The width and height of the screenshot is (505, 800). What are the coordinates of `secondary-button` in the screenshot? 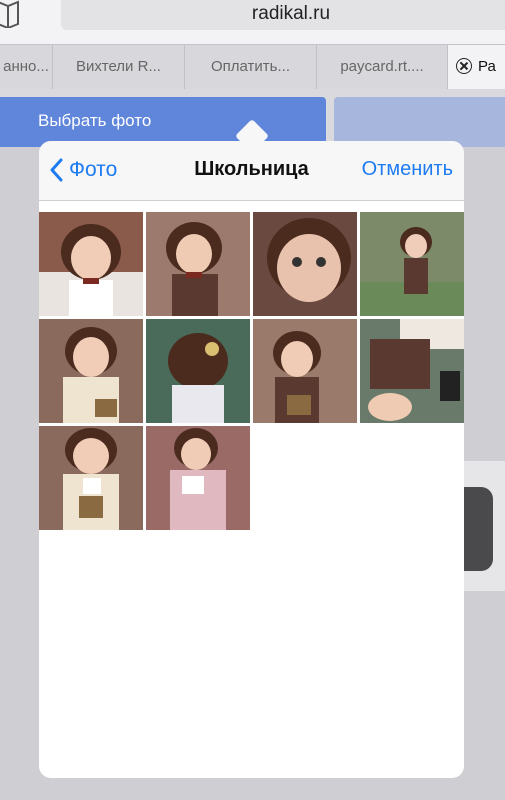 It's located at (419, 122).